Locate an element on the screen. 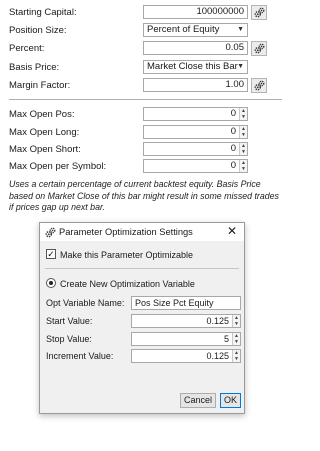  dialog-titlebar: Parameter Optimization Settings ✕ is located at coordinates (142, 232).